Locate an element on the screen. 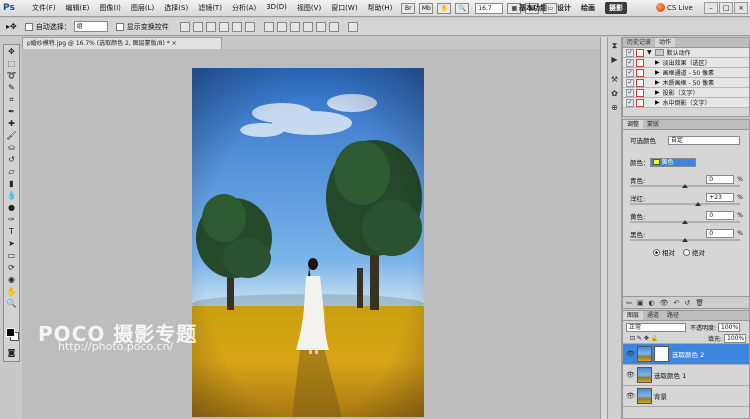 Image resolution: width=750 pixels, height=419 pixels. zoom-mini-icon: 🔍 is located at coordinates (462, 8).